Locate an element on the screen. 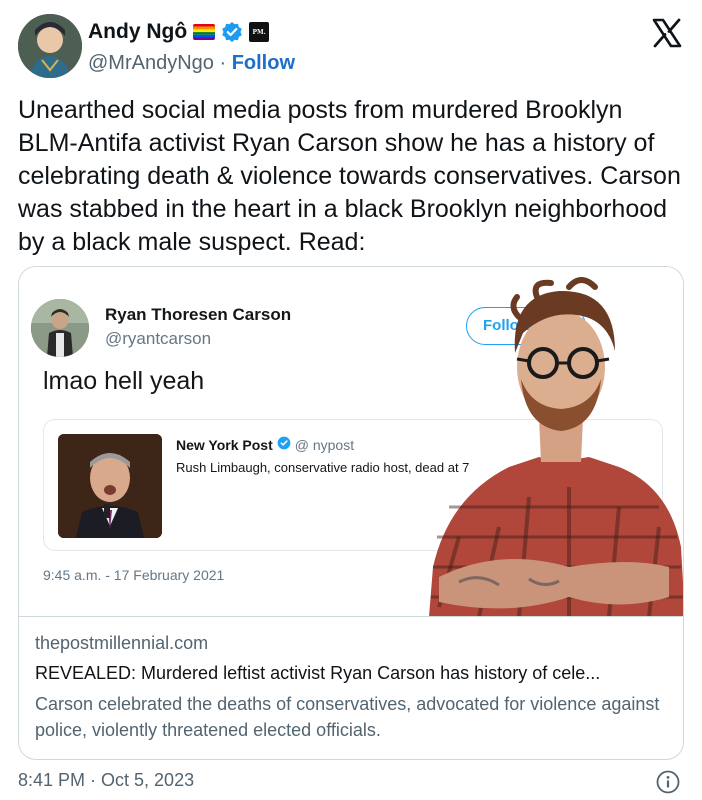 This screenshot has height=800, width=702. x-logo-icon is located at coordinates (667, 33).